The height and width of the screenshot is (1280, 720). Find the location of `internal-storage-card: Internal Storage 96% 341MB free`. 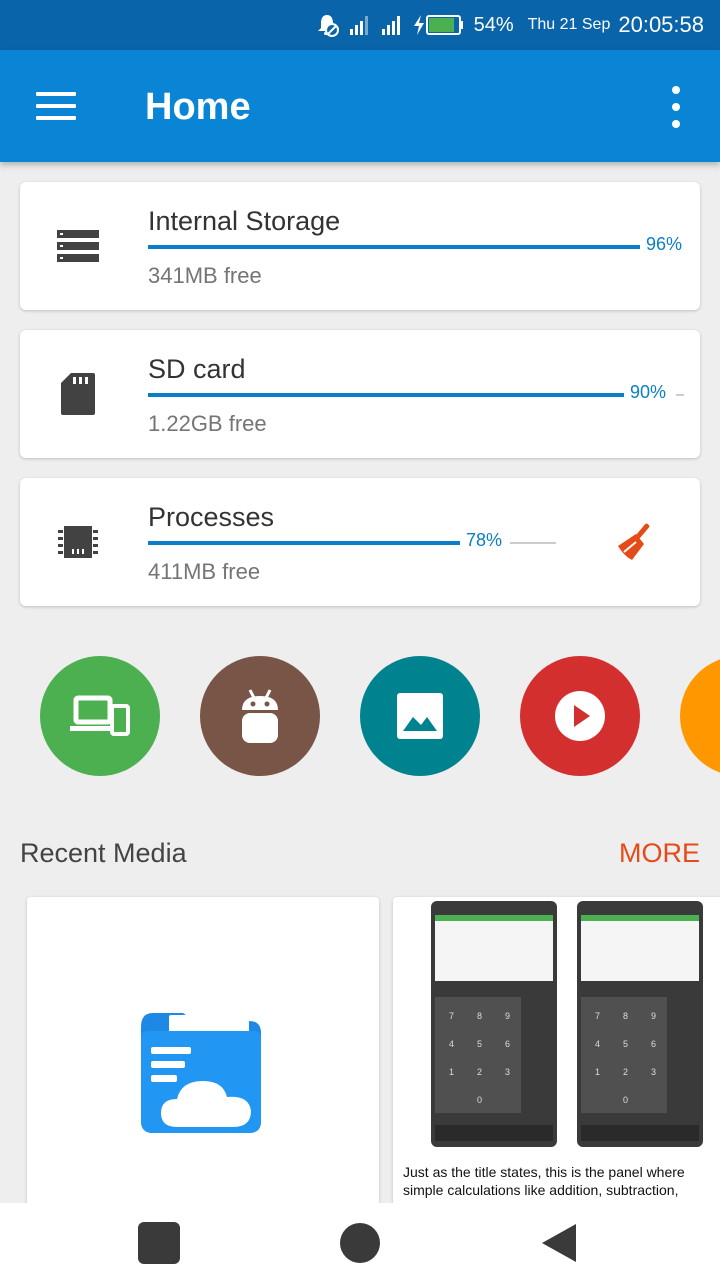

internal-storage-card: Internal Storage 96% 341MB free is located at coordinates (360, 246).